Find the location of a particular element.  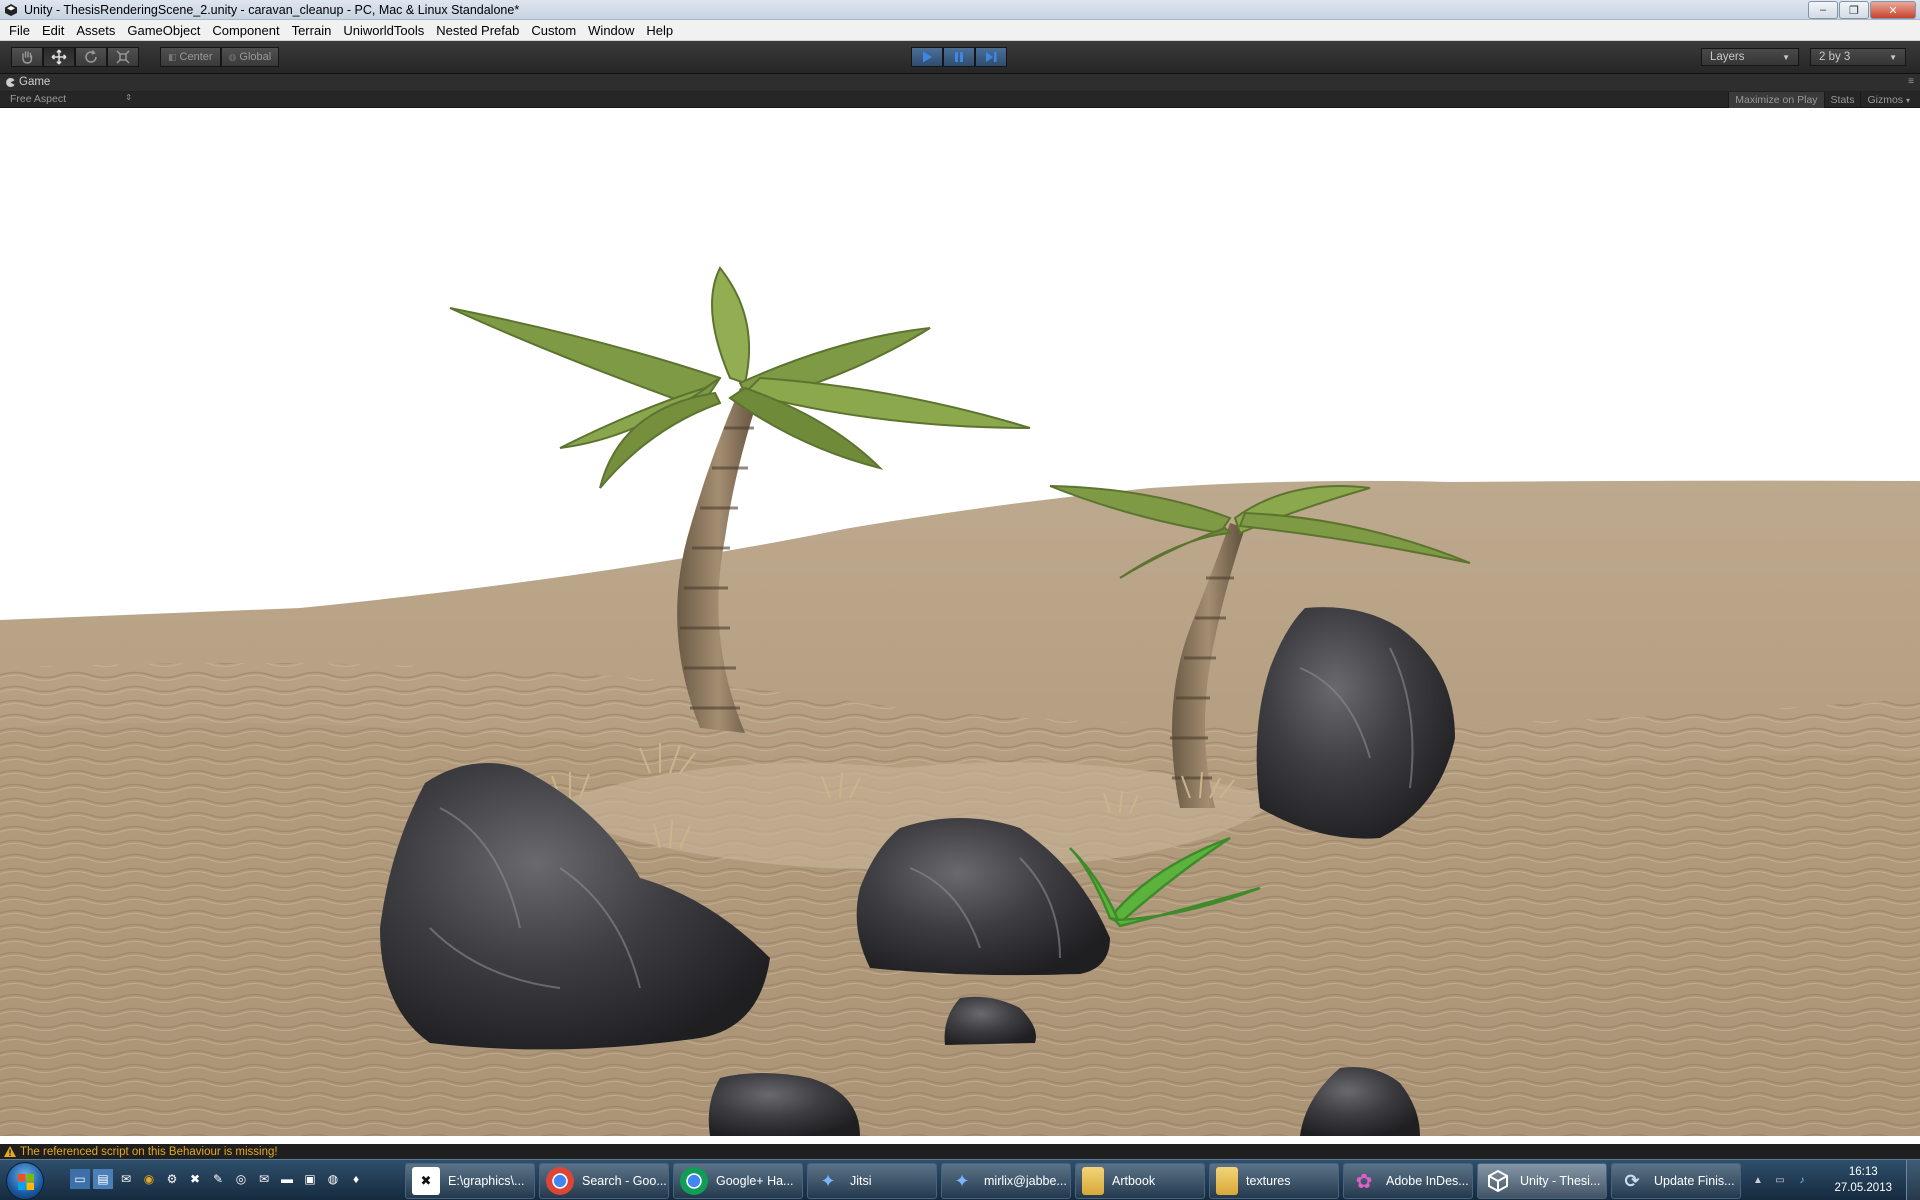

step-button is located at coordinates (991, 57).